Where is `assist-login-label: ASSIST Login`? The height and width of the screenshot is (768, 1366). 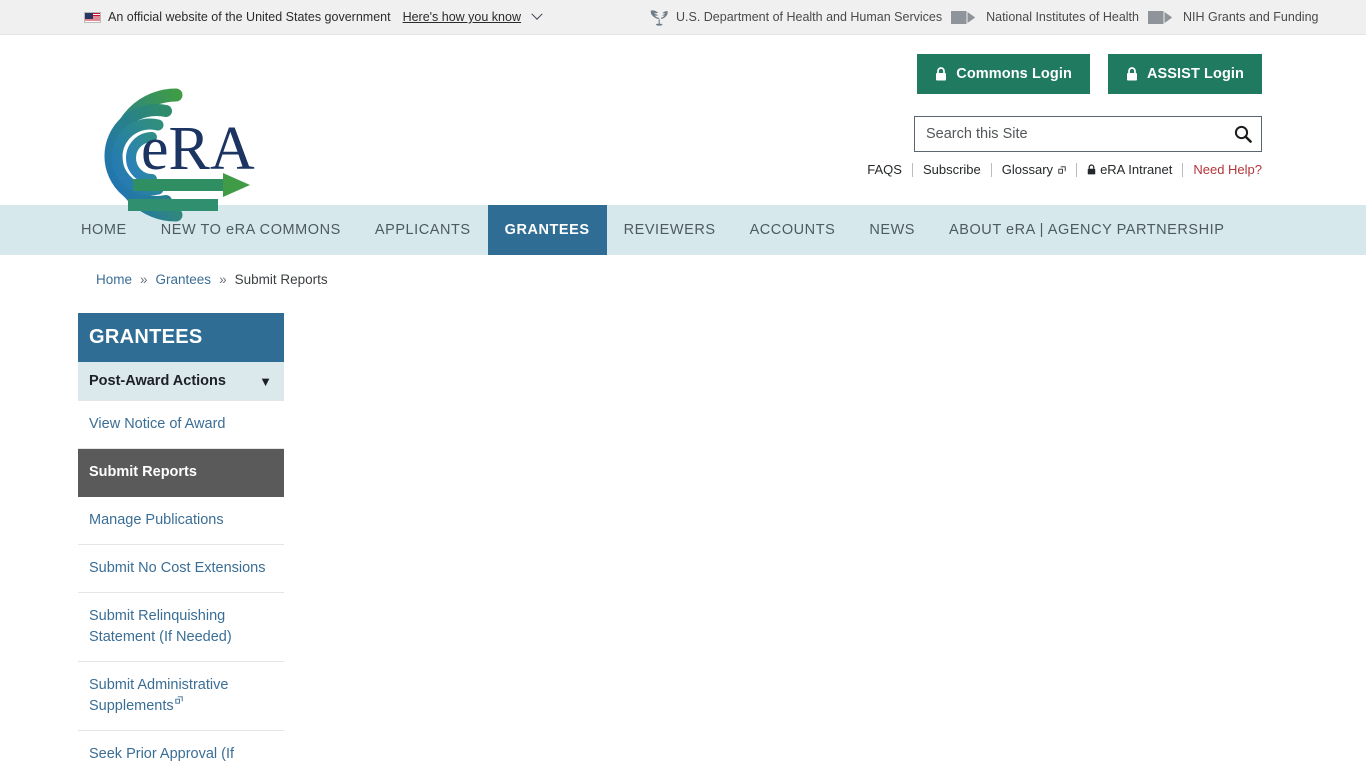
assist-login-label: ASSIST Login is located at coordinates (1195, 74).